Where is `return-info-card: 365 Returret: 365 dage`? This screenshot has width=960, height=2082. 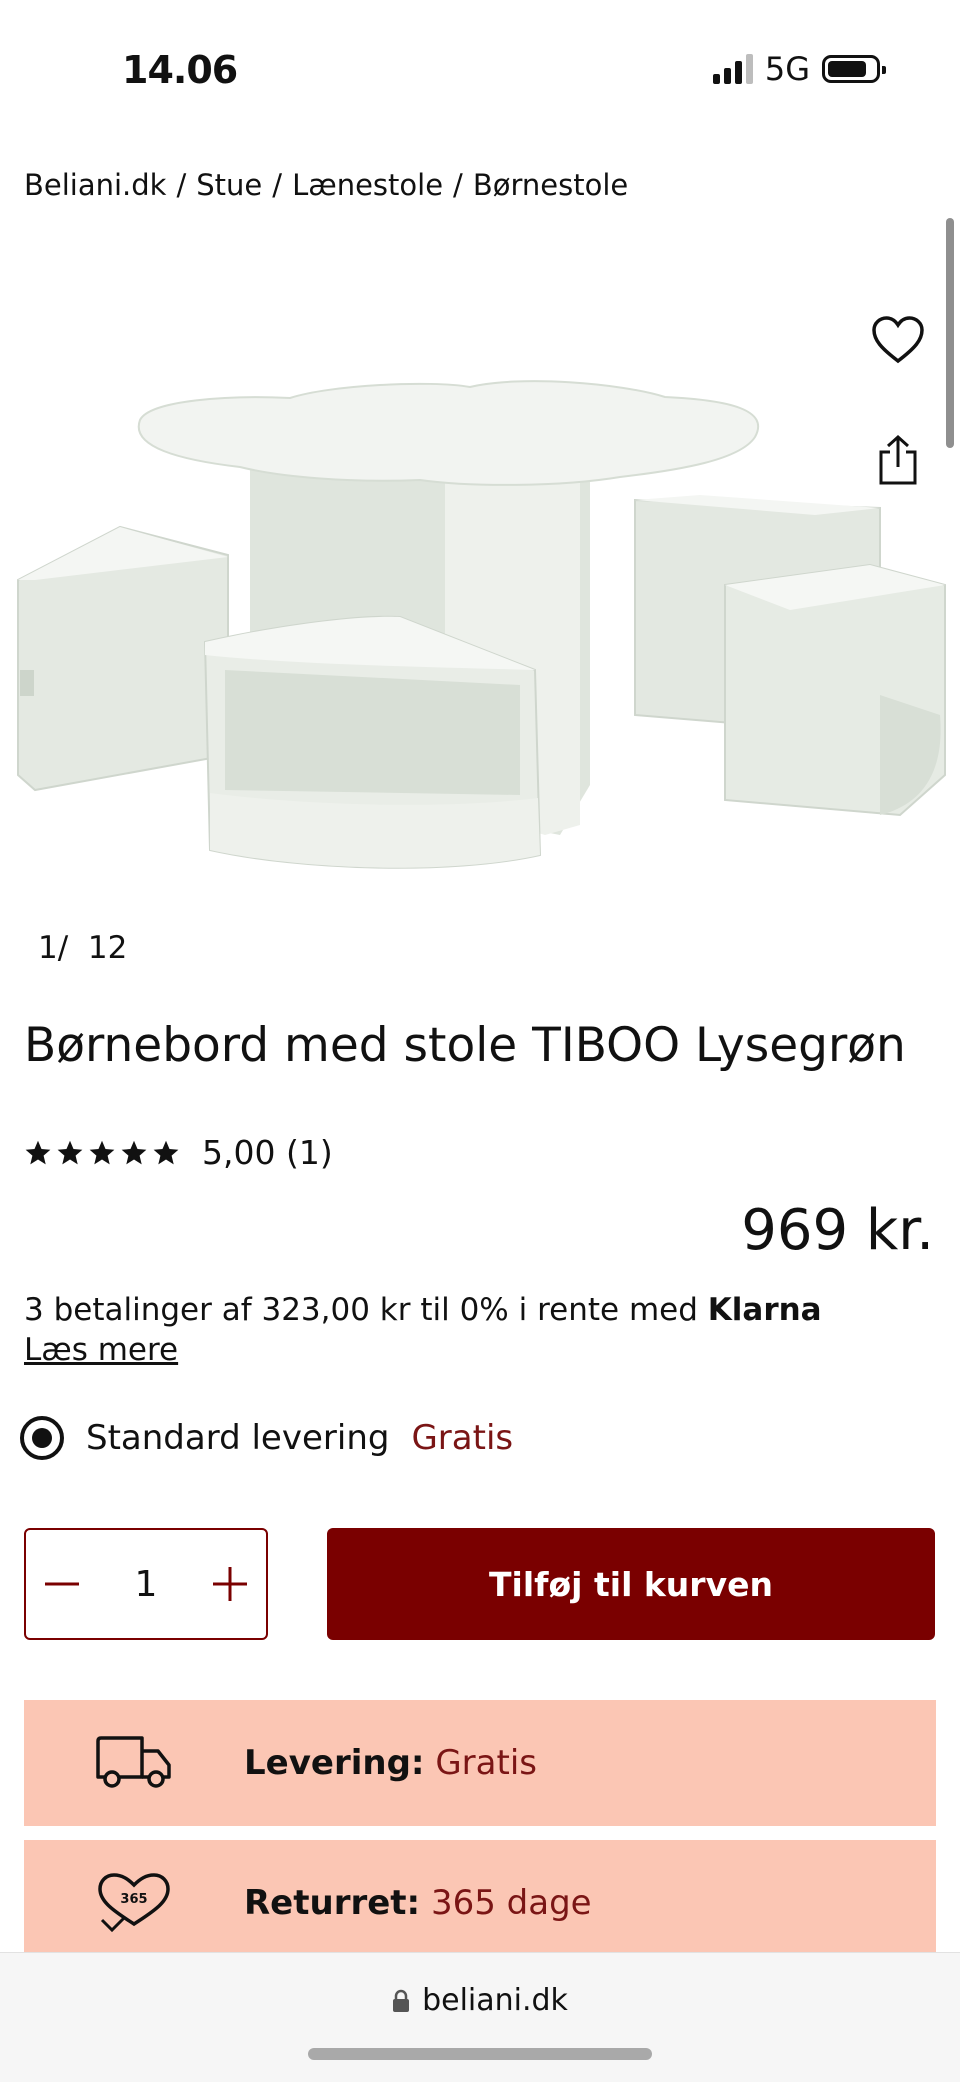
return-info-card: 365 Returret: 365 dage is located at coordinates (480, 1903).